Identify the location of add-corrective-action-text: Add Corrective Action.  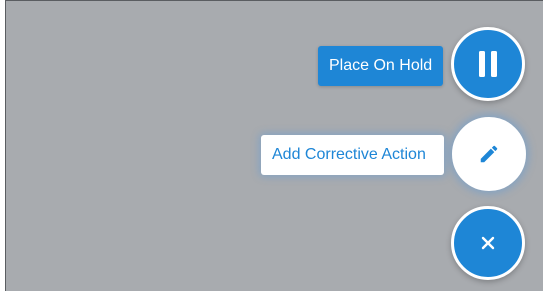
(349, 154).